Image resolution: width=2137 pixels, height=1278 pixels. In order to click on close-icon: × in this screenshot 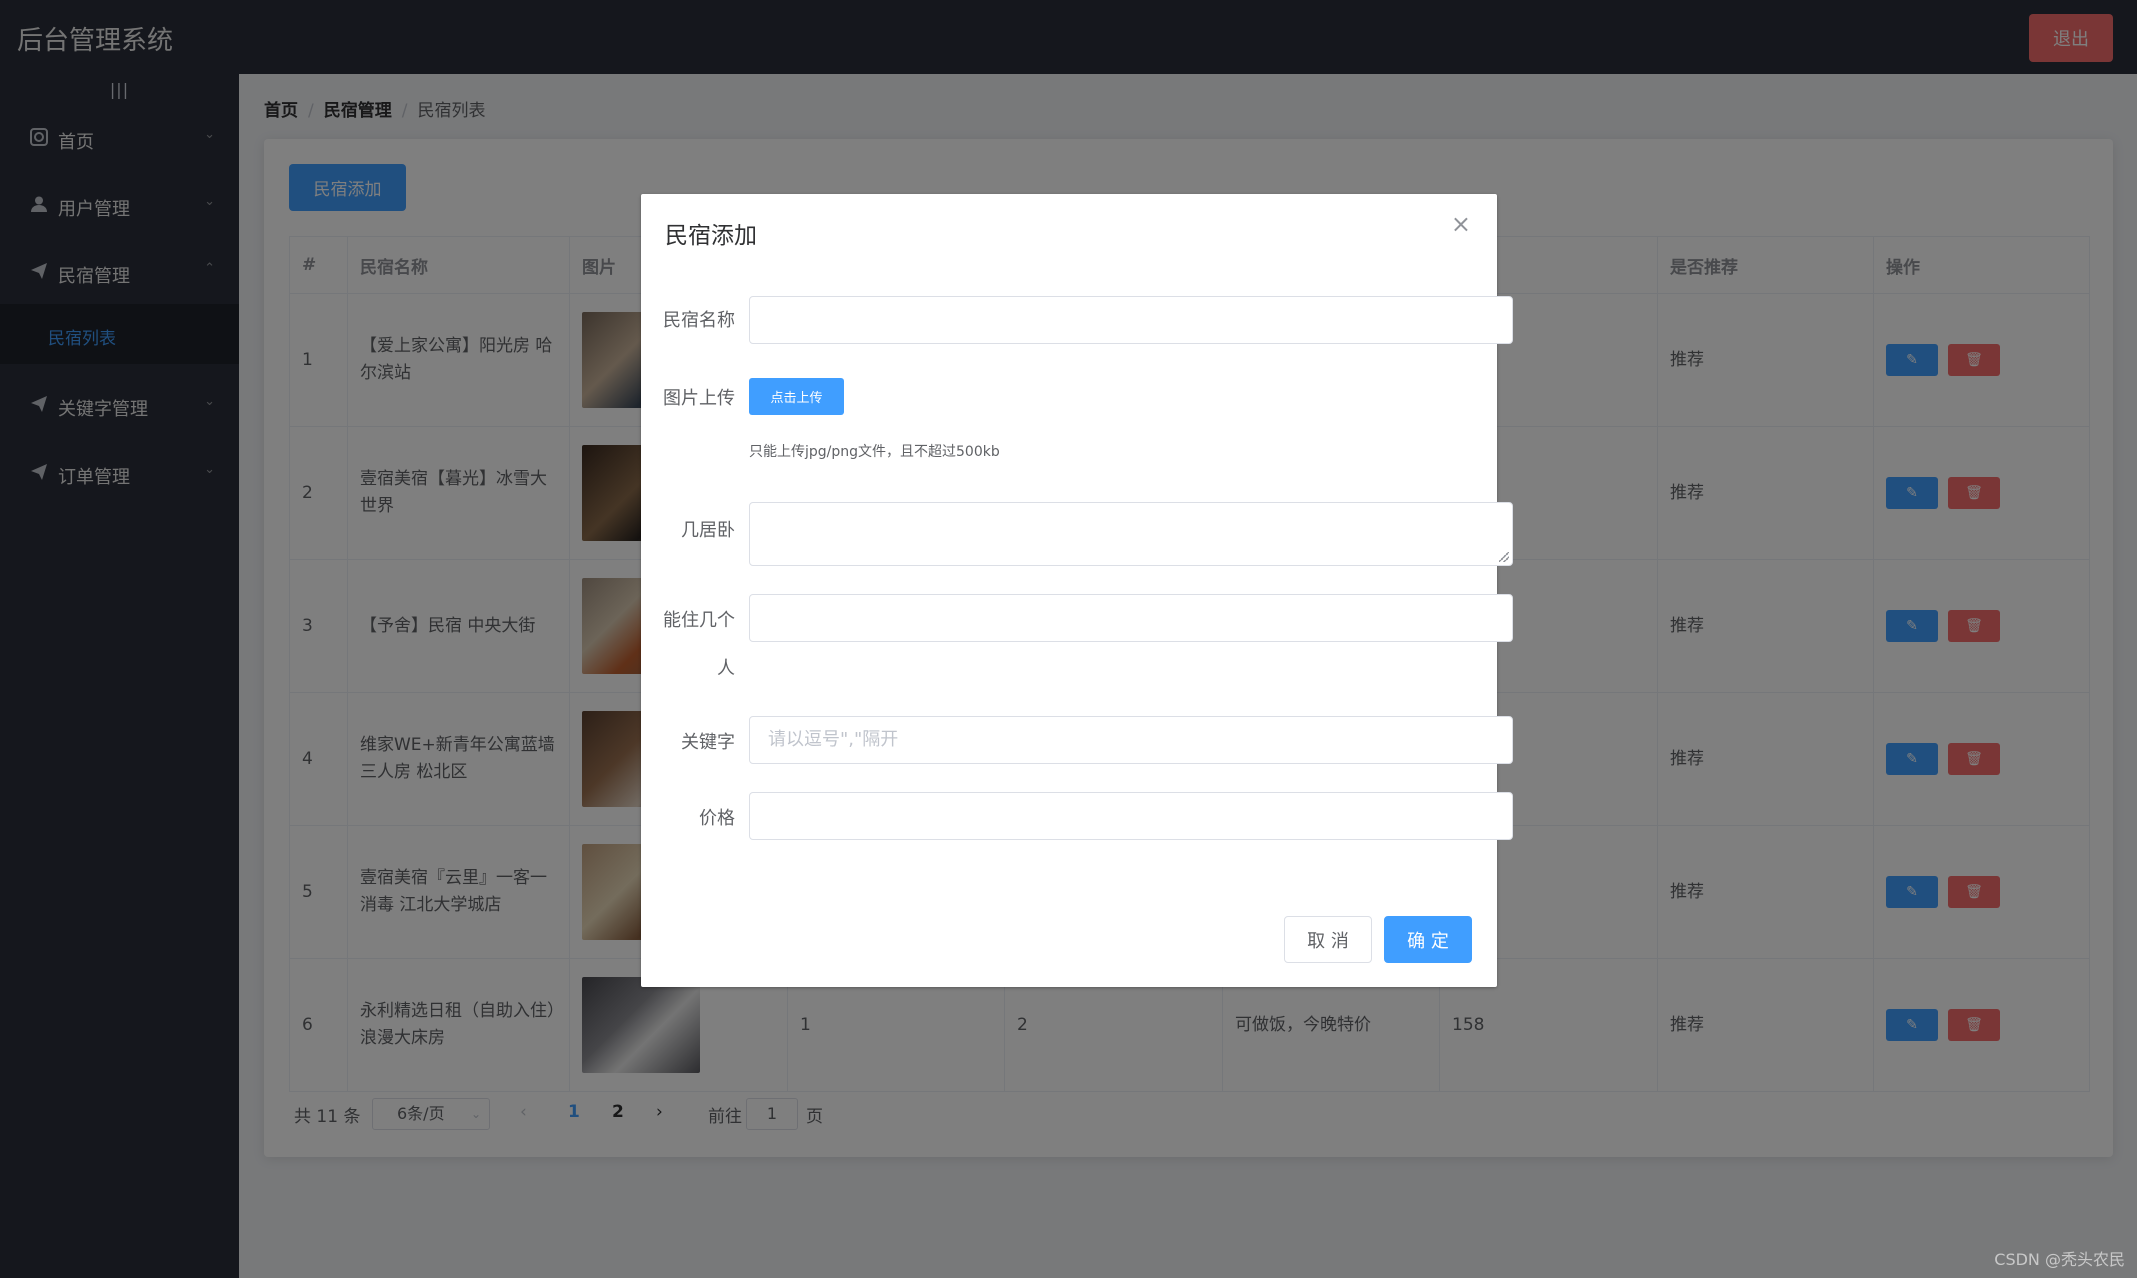, I will do `click(1461, 224)`.